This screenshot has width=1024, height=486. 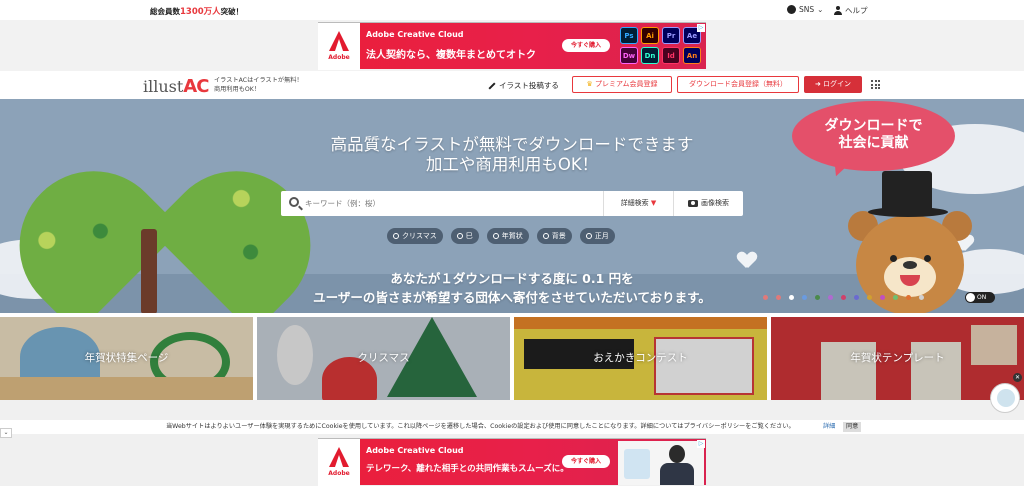 What do you see at coordinates (419, 236) in the screenshot?
I see `tag-label: クリスマス` at bounding box center [419, 236].